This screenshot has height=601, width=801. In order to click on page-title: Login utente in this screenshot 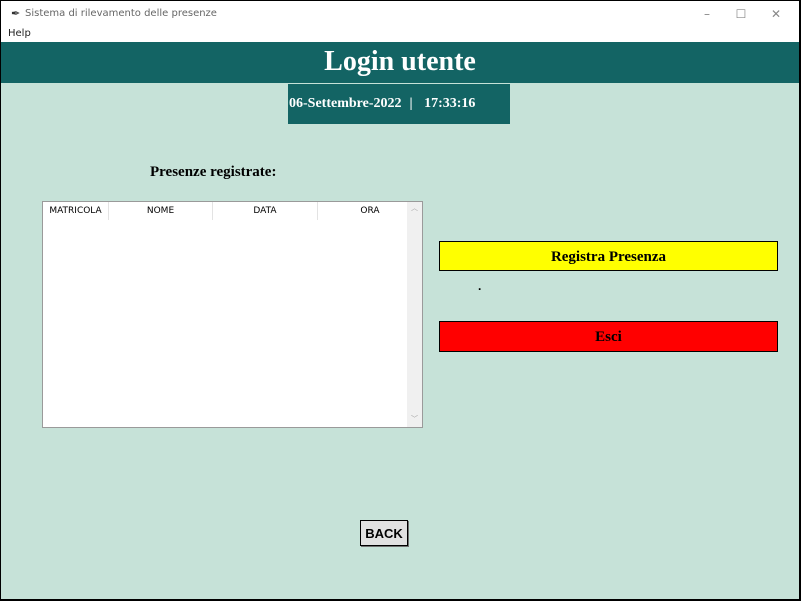, I will do `click(400, 61)`.